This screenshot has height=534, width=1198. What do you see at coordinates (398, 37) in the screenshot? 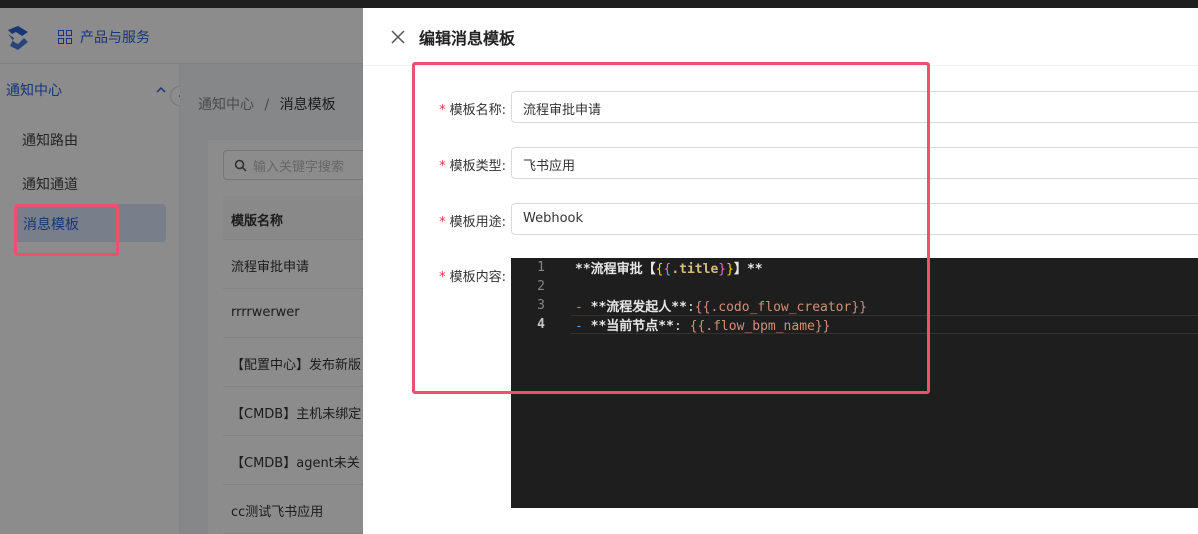
I see `close-icon` at bounding box center [398, 37].